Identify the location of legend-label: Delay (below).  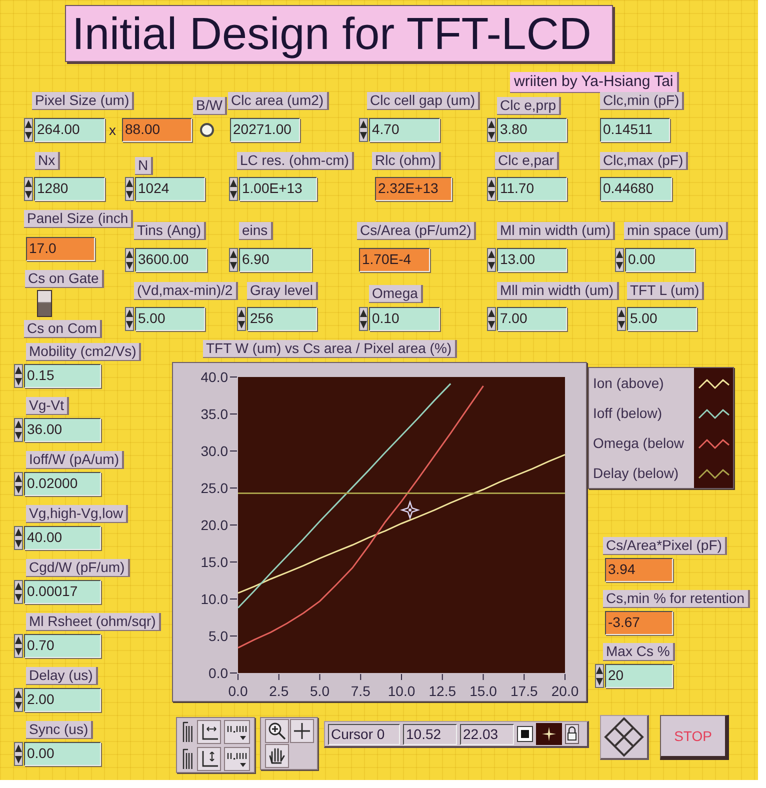
(636, 473).